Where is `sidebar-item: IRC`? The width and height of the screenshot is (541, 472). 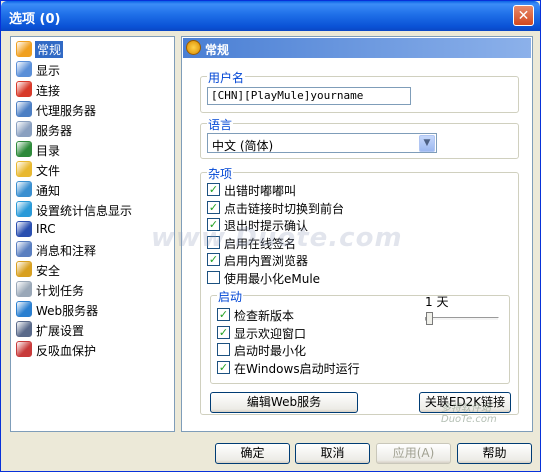
sidebar-item: IRC is located at coordinates (93, 229).